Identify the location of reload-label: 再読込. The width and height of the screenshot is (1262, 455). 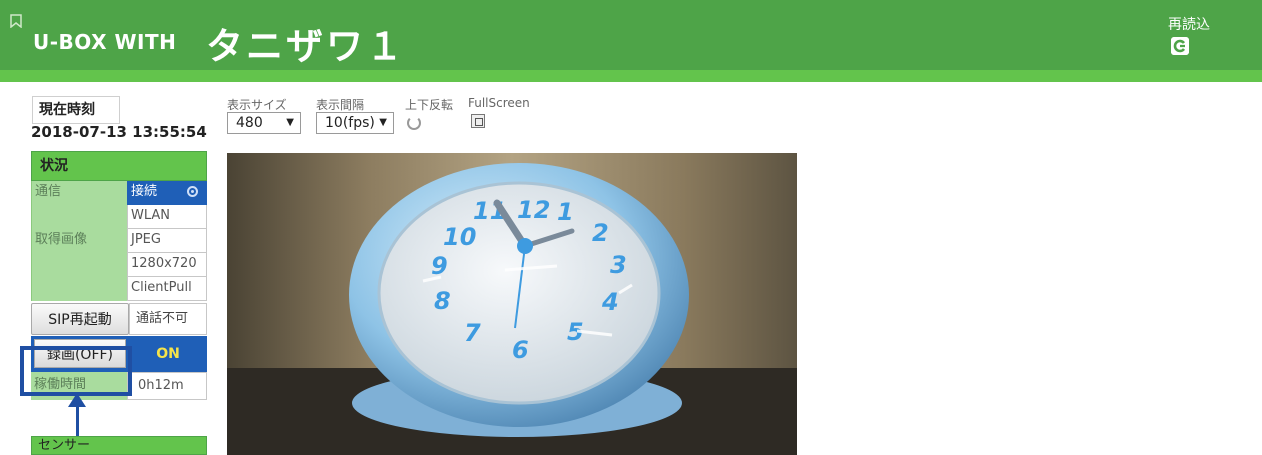
(1189, 25).